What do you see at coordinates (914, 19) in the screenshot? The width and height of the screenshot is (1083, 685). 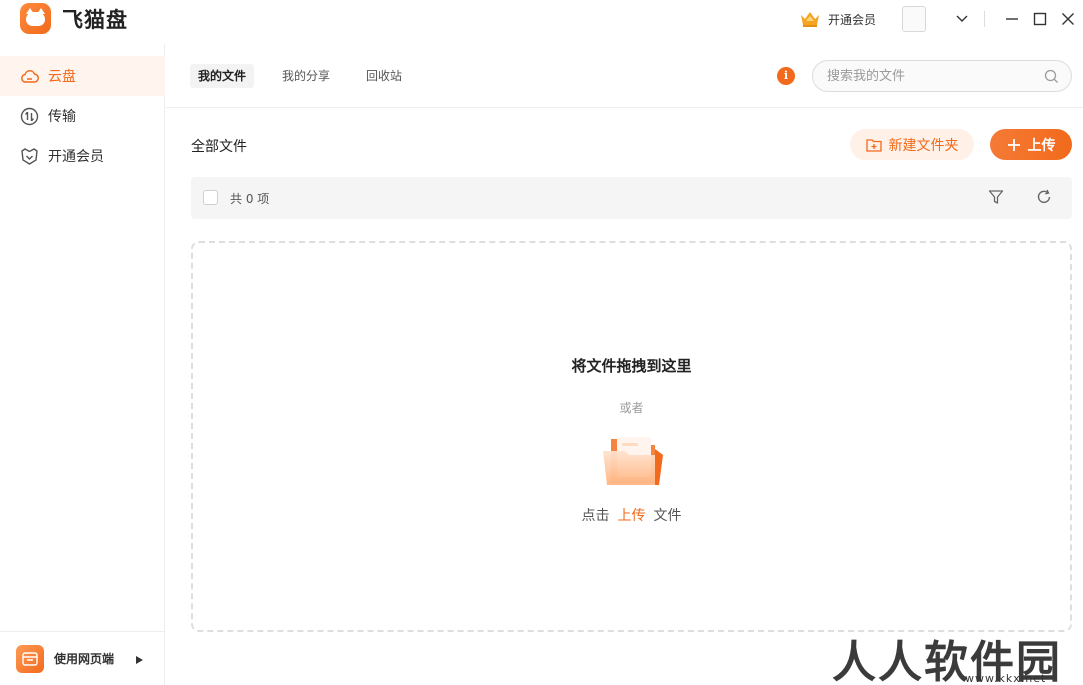 I see `avatar` at bounding box center [914, 19].